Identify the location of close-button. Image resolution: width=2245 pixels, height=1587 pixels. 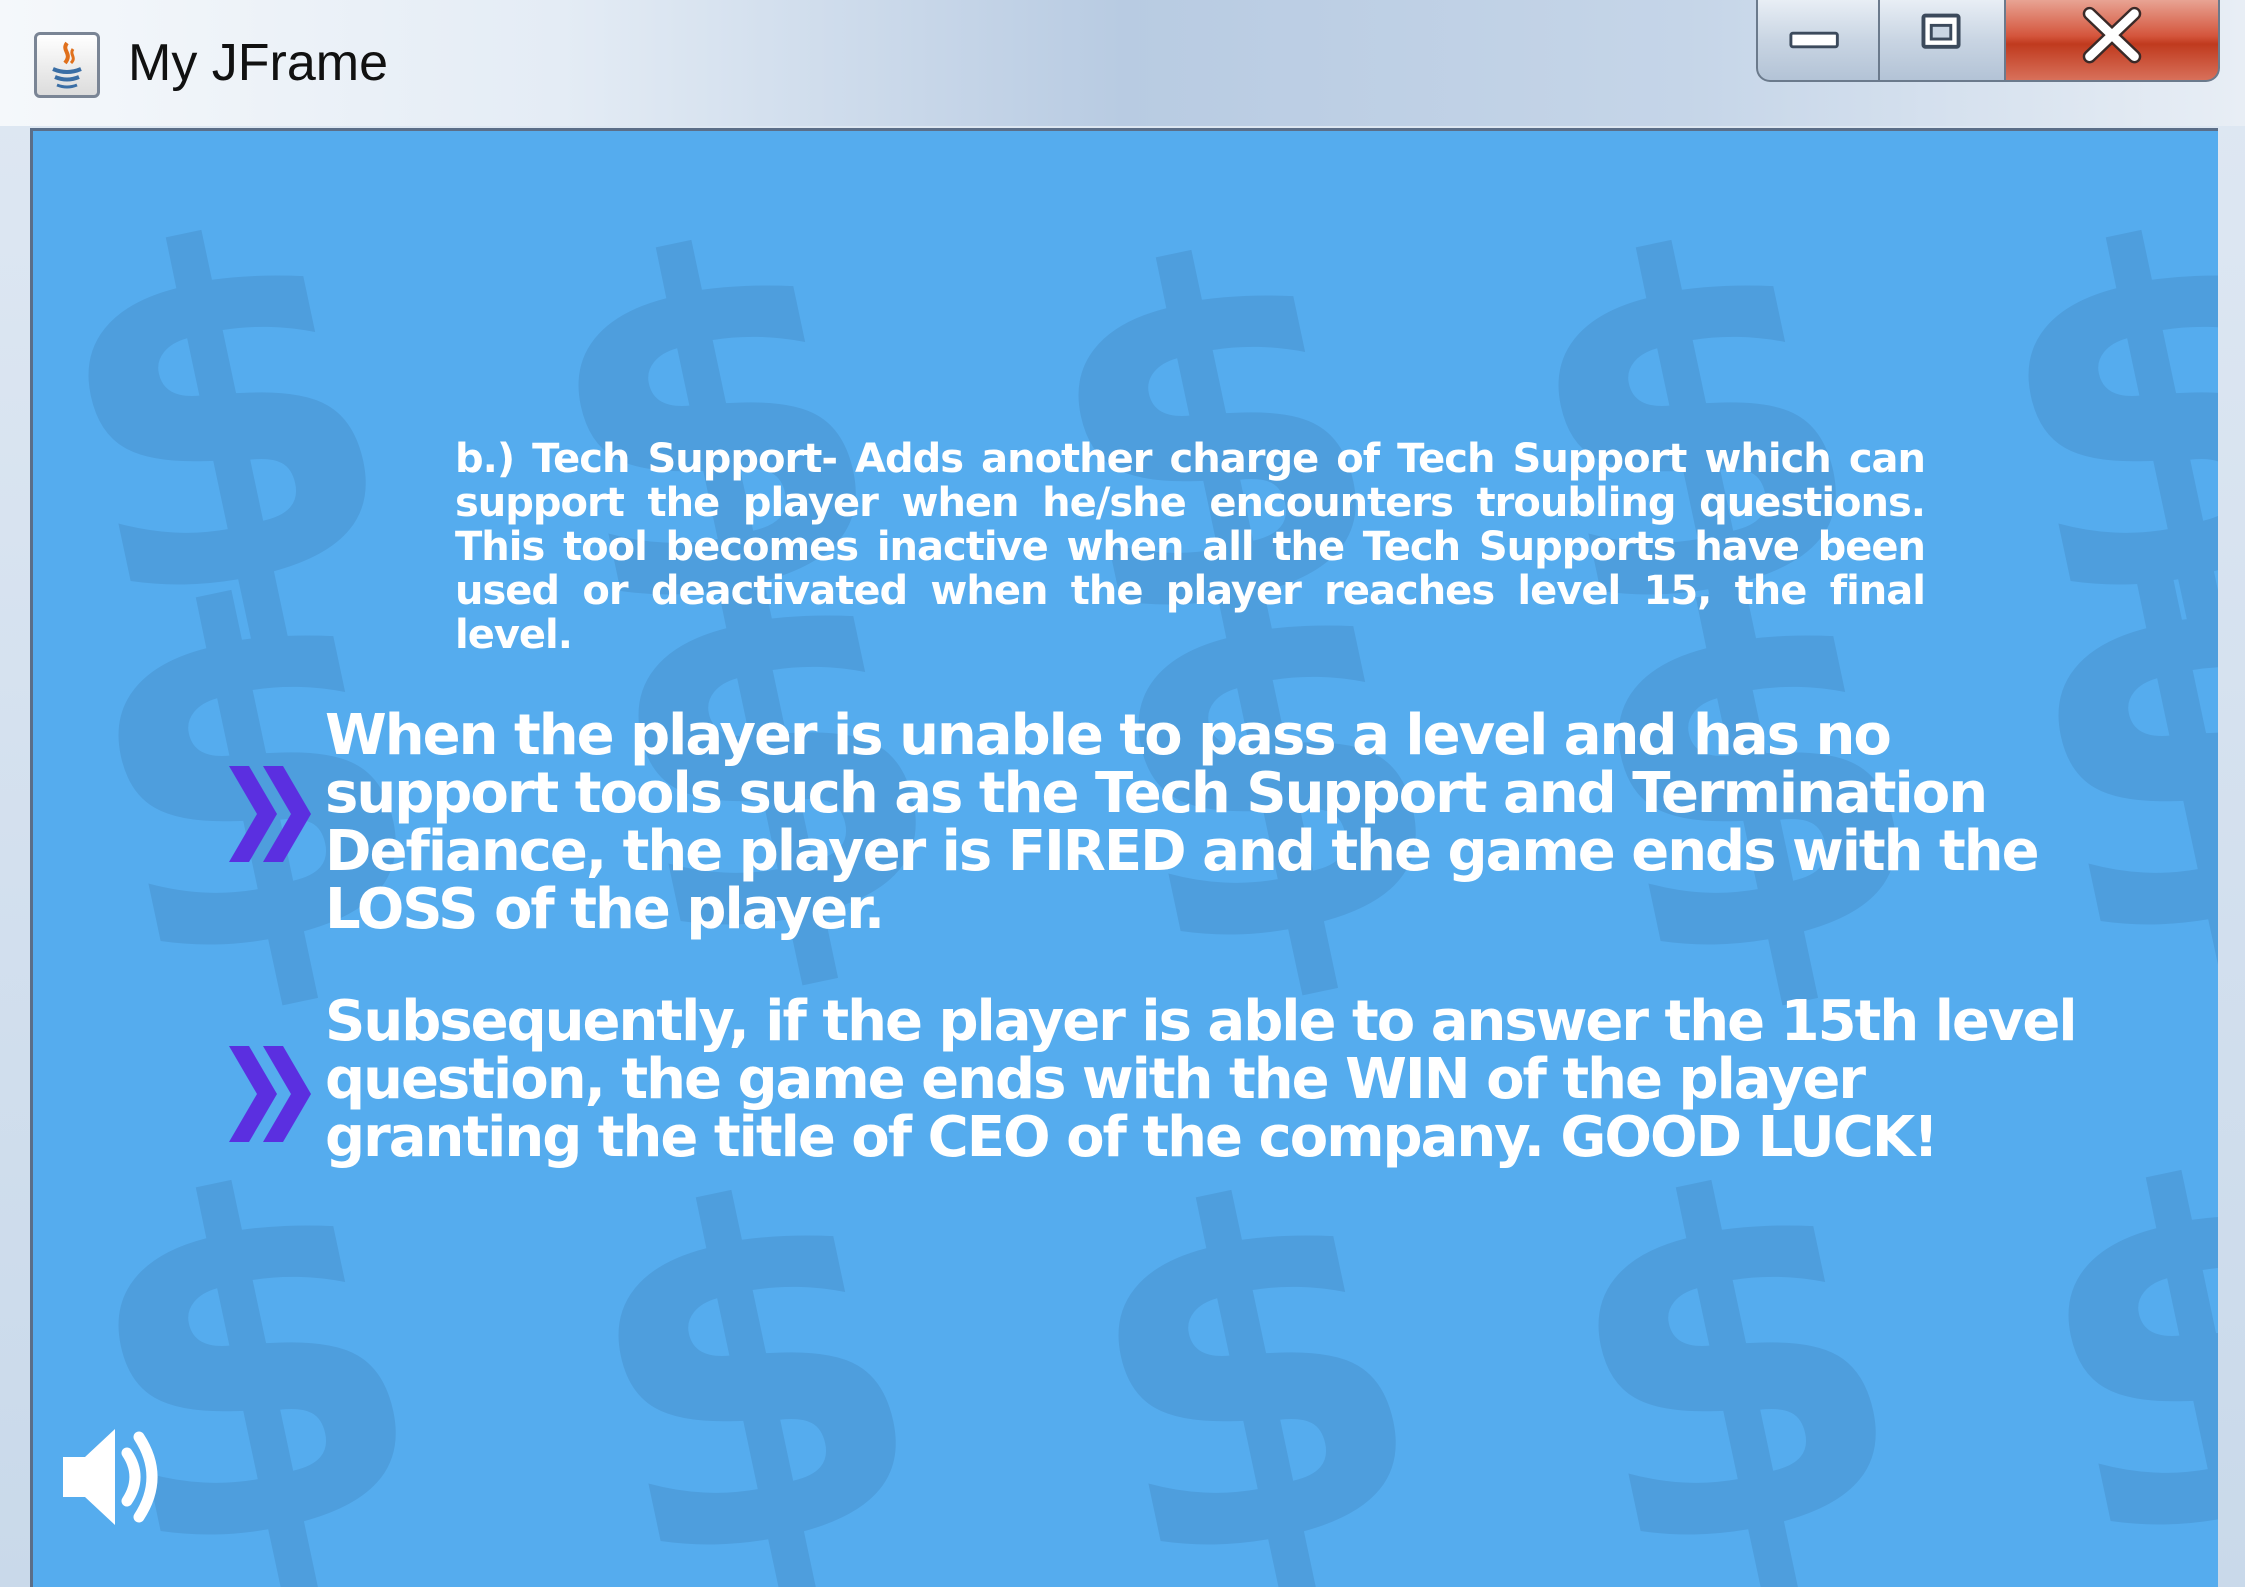
(2113, 41).